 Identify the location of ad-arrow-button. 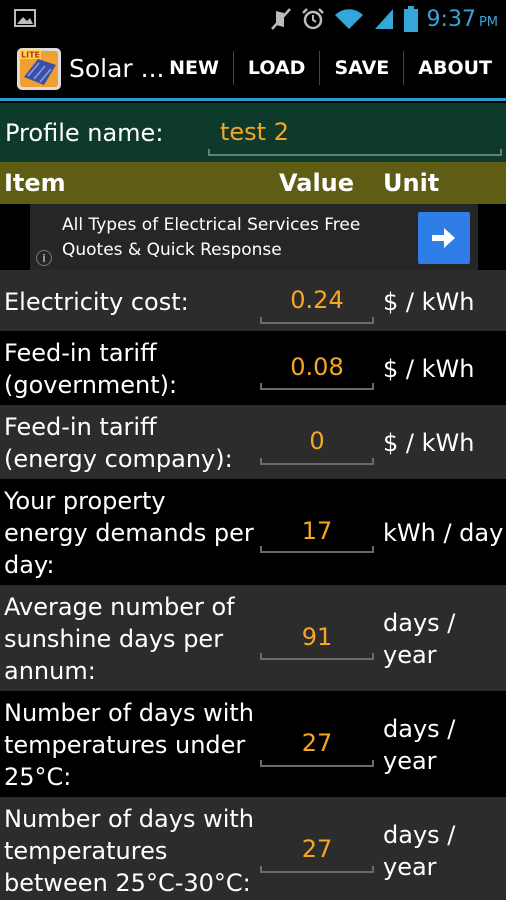
(444, 238).